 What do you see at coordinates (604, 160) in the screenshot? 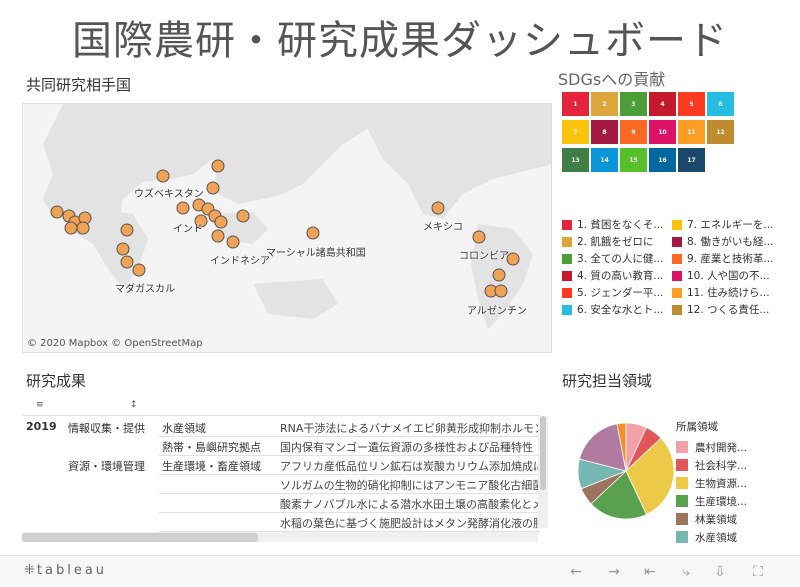
I see `sdg-tile-14: 14` at bounding box center [604, 160].